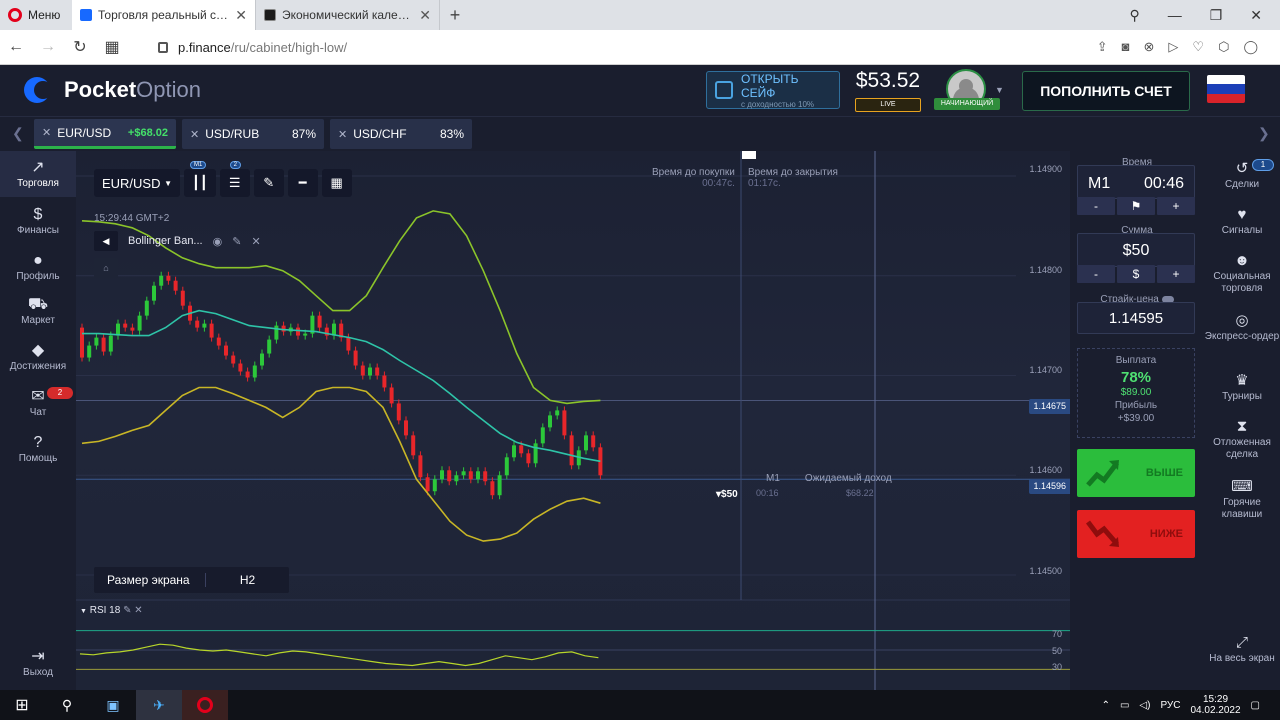  I want to click on nav-signals: ♥ Сигналы, so click(1242, 221).